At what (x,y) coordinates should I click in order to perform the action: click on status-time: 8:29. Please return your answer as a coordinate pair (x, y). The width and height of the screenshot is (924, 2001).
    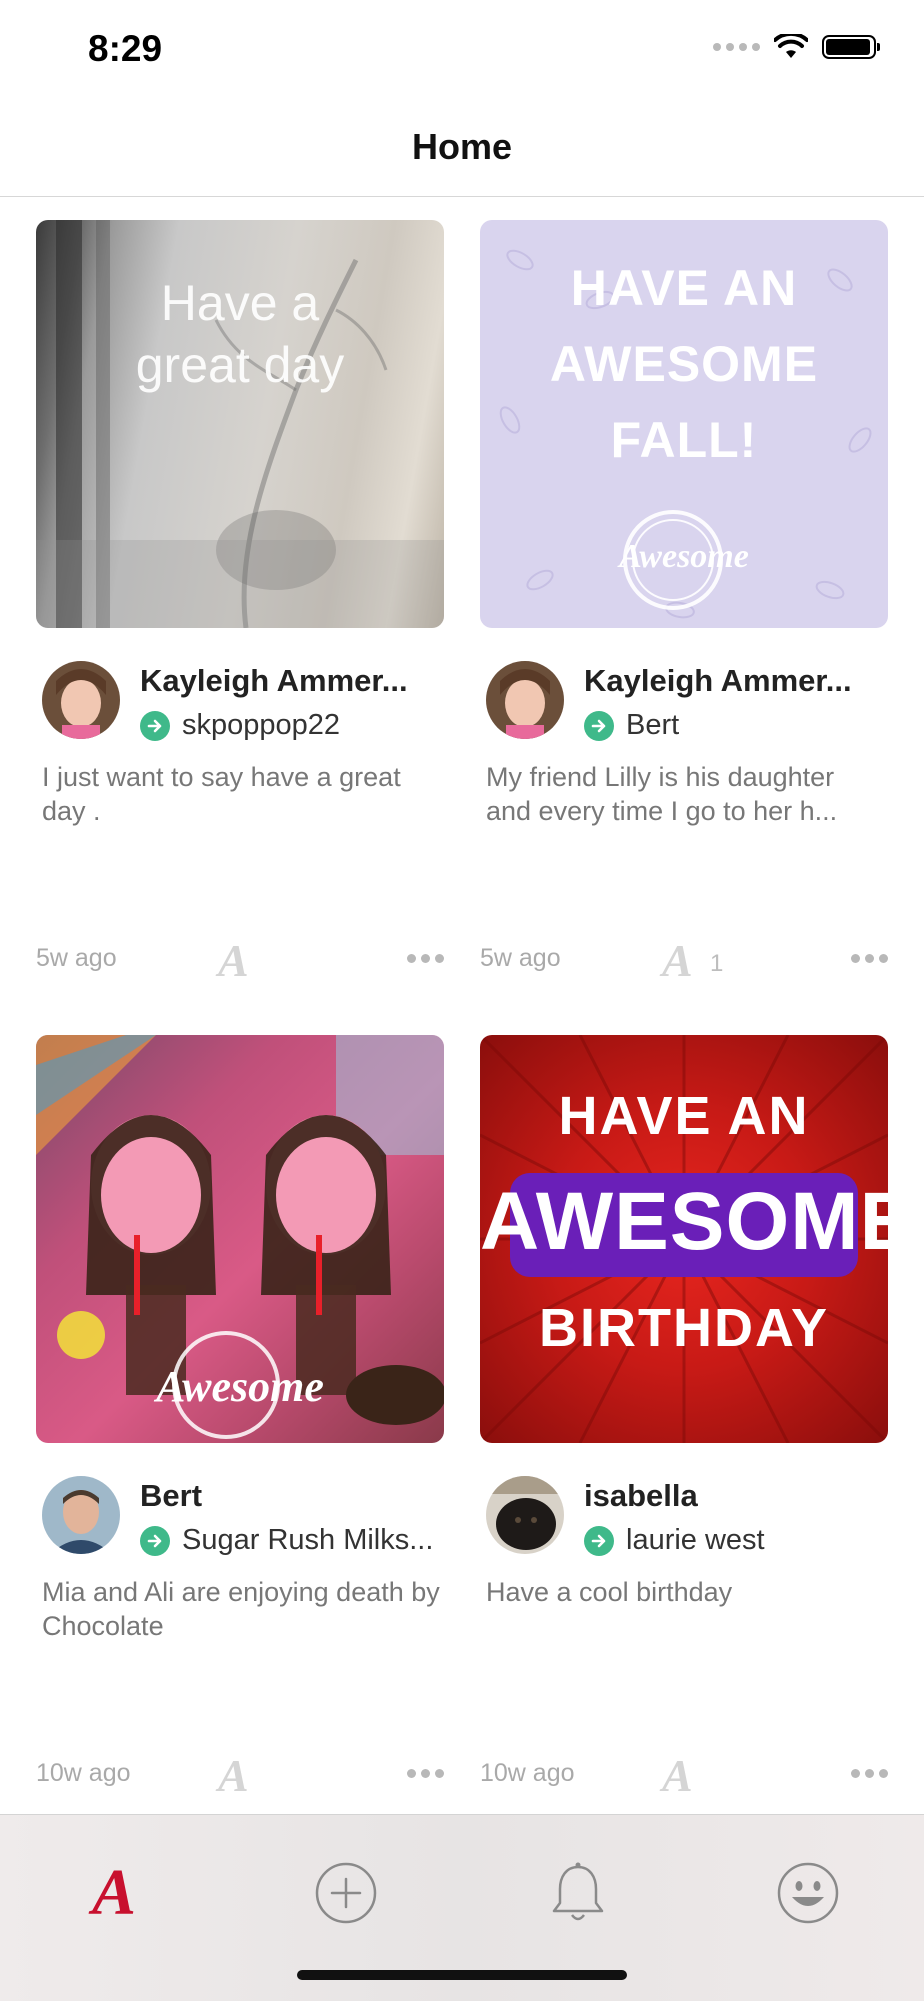
    Looking at the image, I should click on (125, 48).